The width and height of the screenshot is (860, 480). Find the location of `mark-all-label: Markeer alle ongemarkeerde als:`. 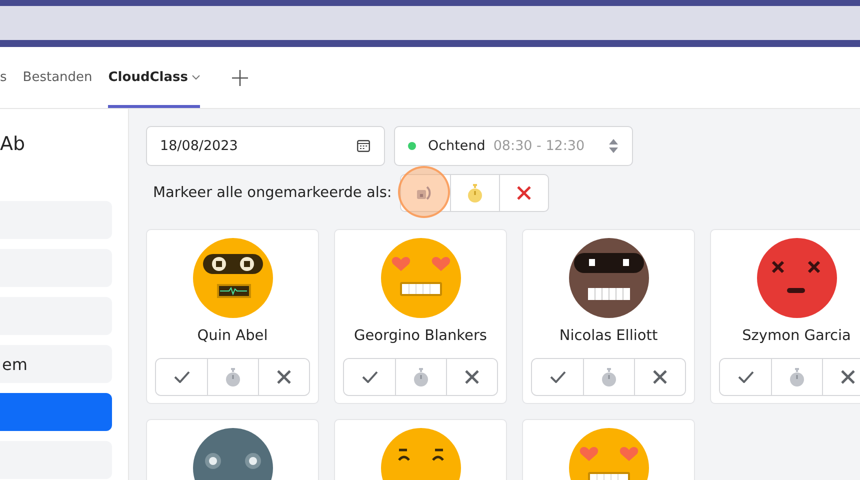

mark-all-label: Markeer alle ongemarkeerde als: is located at coordinates (272, 193).